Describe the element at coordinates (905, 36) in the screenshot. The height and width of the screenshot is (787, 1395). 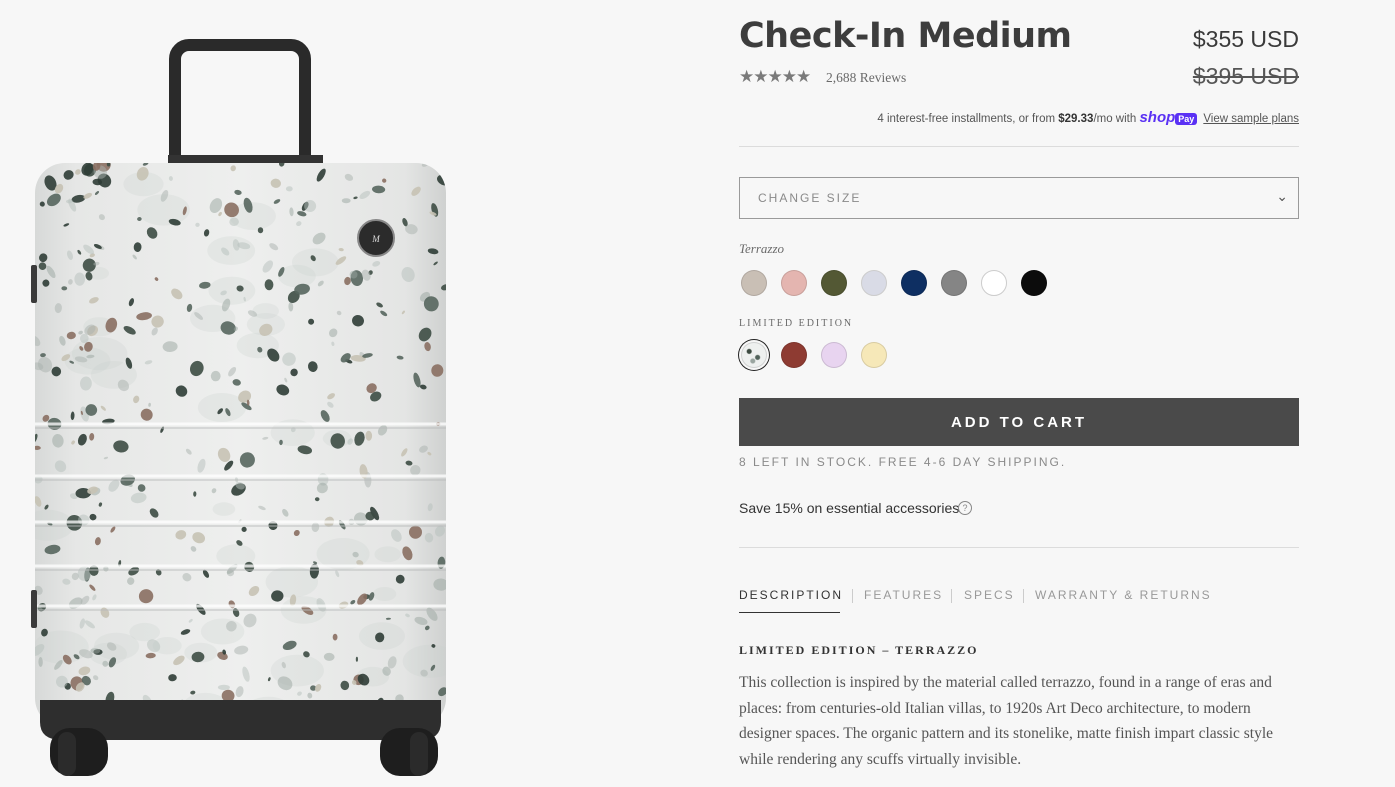
I see `product-title: Check-In Medium` at that location.